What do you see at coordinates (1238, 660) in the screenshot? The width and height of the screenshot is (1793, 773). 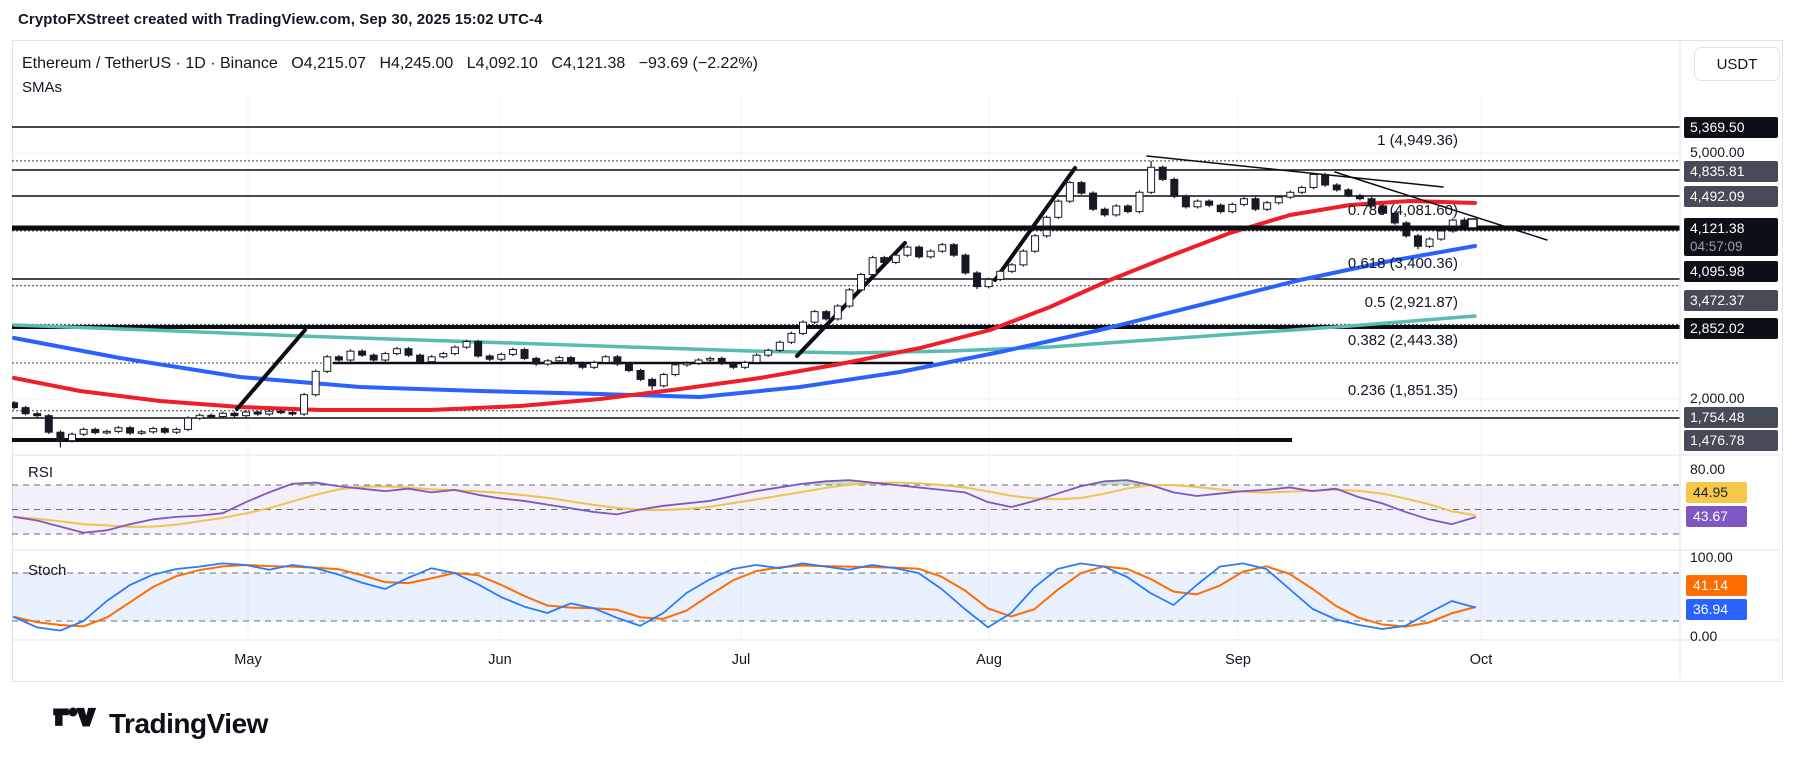 I see `time-axis-month: Sep` at bounding box center [1238, 660].